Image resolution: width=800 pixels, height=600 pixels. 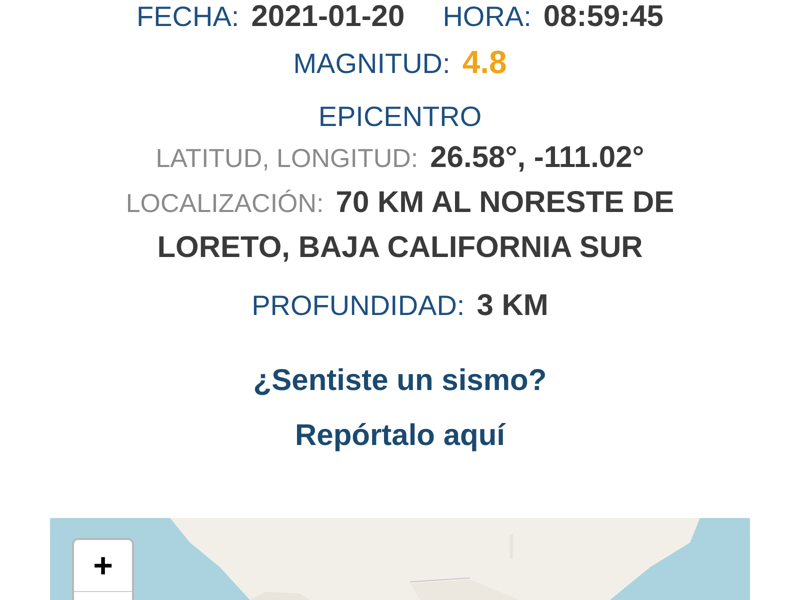 I want to click on field-label: HORA:, so click(x=487, y=17).